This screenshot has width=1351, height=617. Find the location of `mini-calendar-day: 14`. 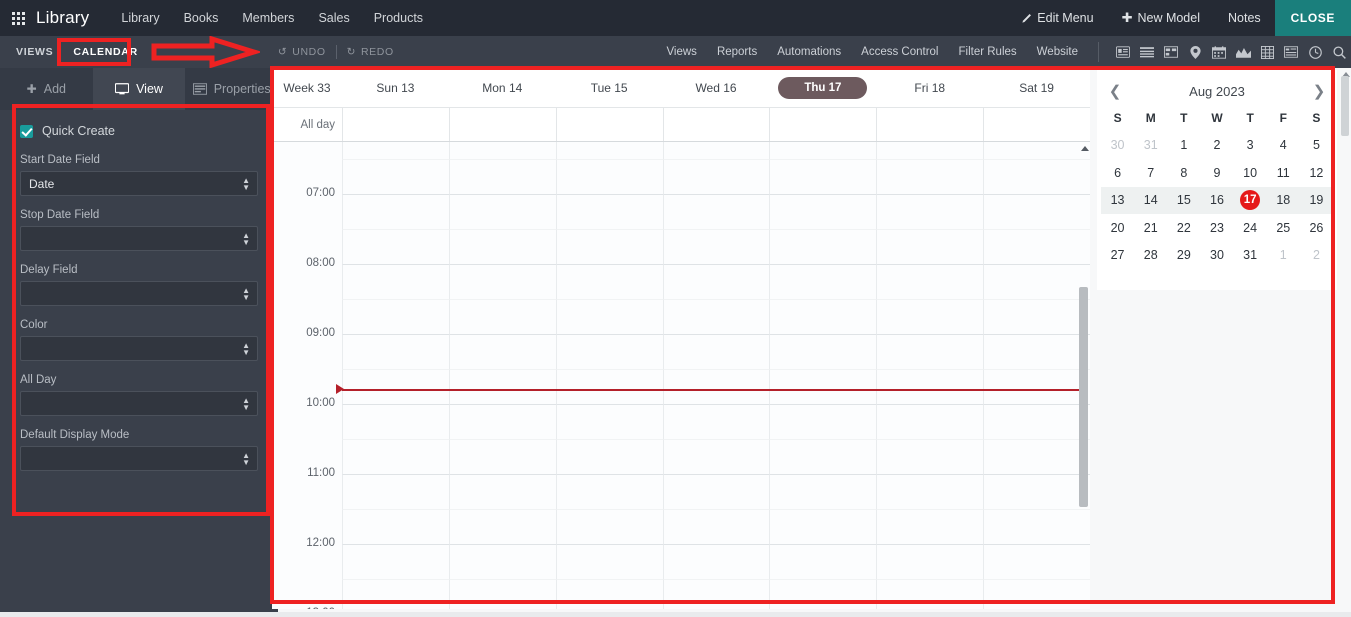

mini-calendar-day: 14 is located at coordinates (1151, 200).